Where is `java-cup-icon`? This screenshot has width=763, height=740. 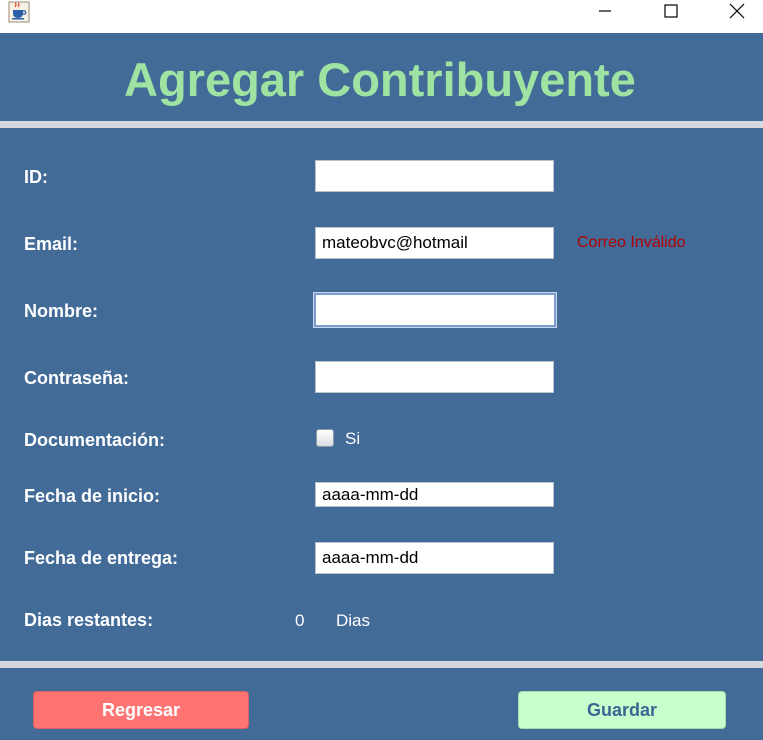
java-cup-icon is located at coordinates (19, 12).